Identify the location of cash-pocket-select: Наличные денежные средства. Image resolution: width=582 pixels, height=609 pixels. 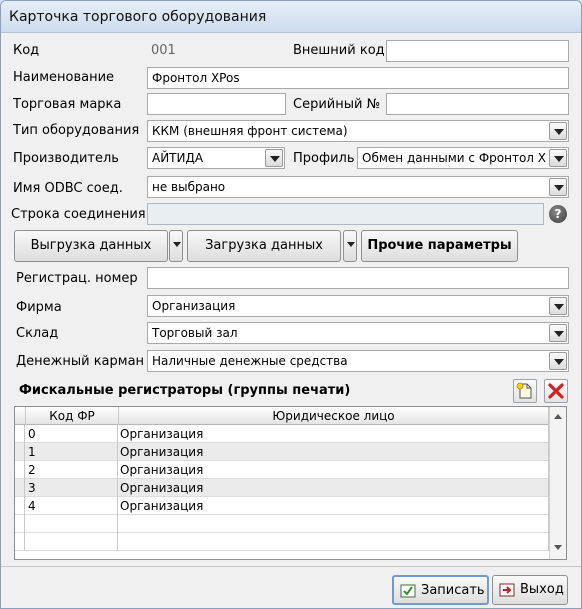
(358, 361).